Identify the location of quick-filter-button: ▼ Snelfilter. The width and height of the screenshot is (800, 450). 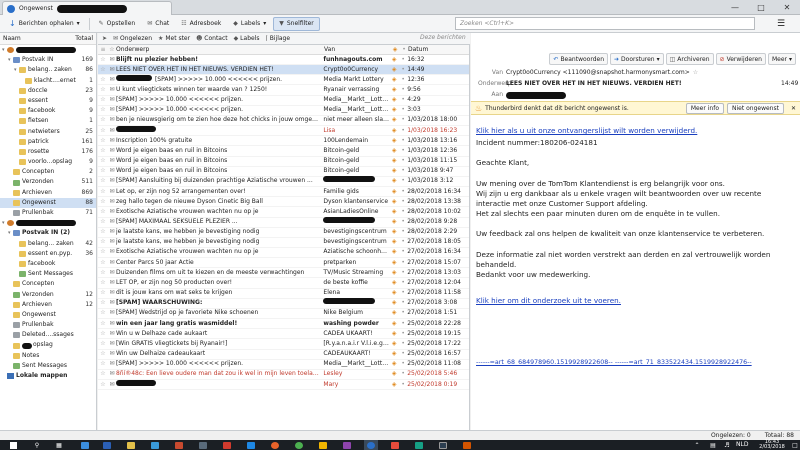
(296, 23).